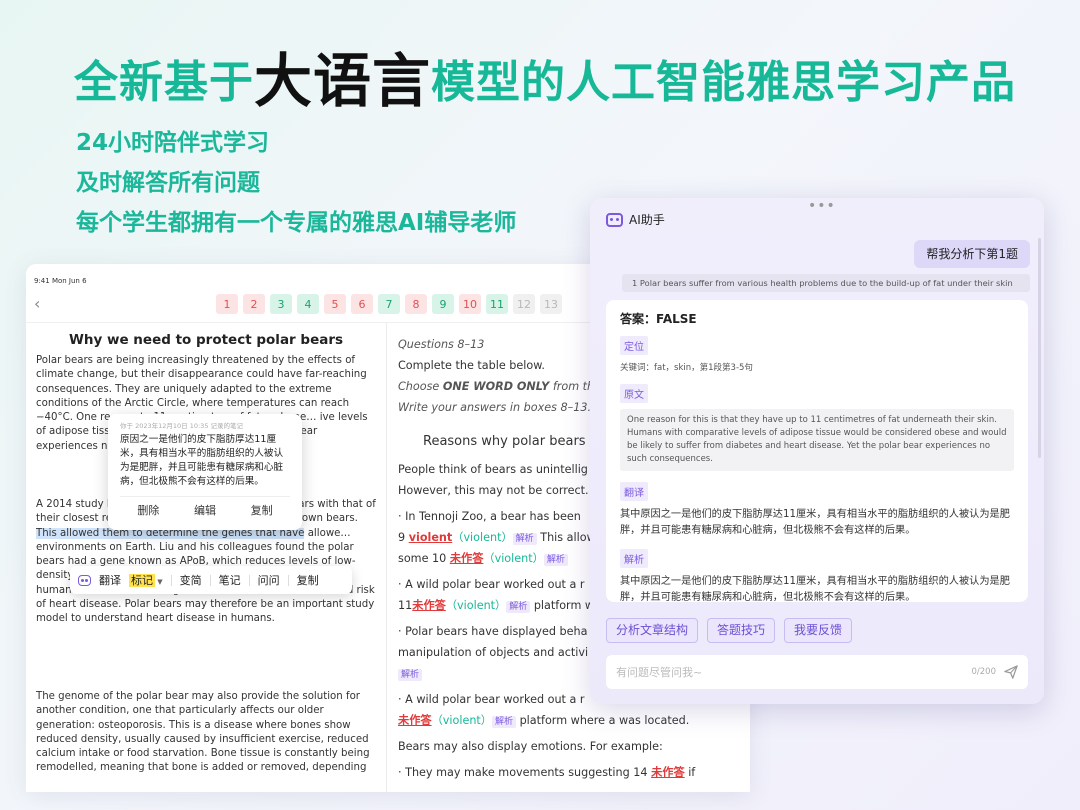  Describe the element at coordinates (634, 558) in the screenshot. I see `section-label-analysis: 解析` at that location.